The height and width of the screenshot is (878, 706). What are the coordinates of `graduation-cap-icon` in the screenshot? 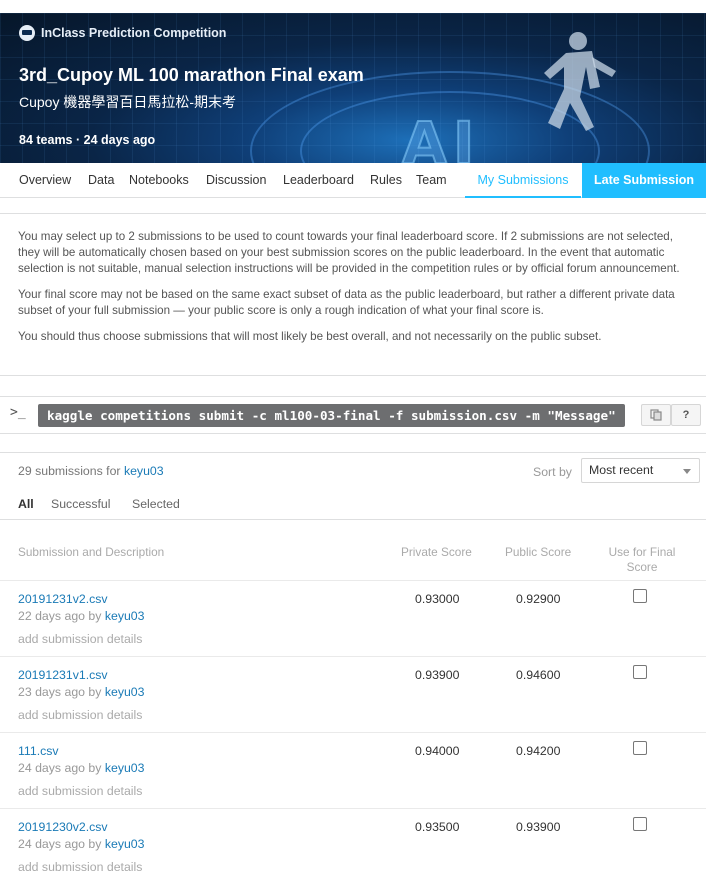 It's located at (27, 33).